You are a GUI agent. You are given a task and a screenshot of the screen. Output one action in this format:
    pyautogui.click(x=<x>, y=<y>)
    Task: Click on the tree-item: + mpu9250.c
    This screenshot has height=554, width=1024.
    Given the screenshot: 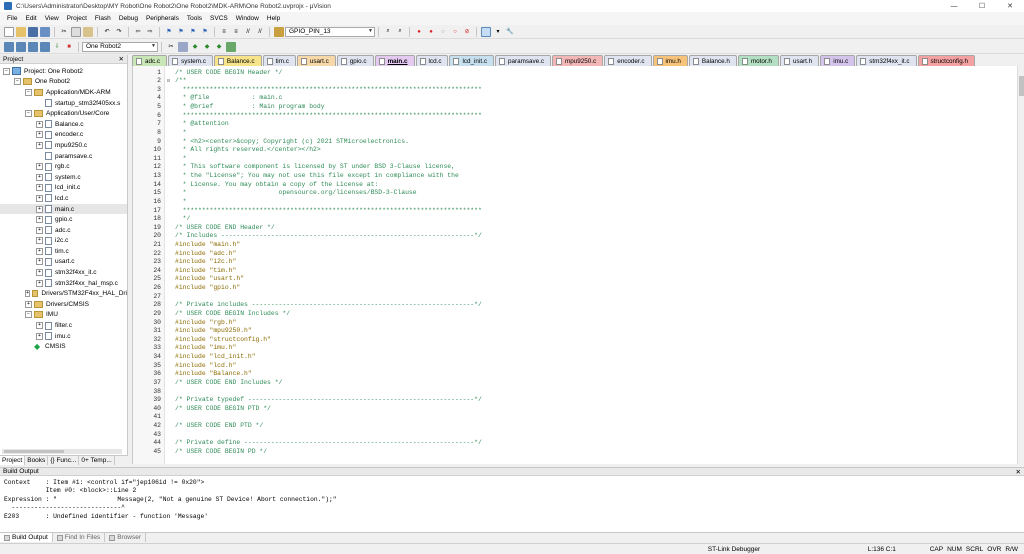 What is the action you would take?
    pyautogui.click(x=63, y=145)
    